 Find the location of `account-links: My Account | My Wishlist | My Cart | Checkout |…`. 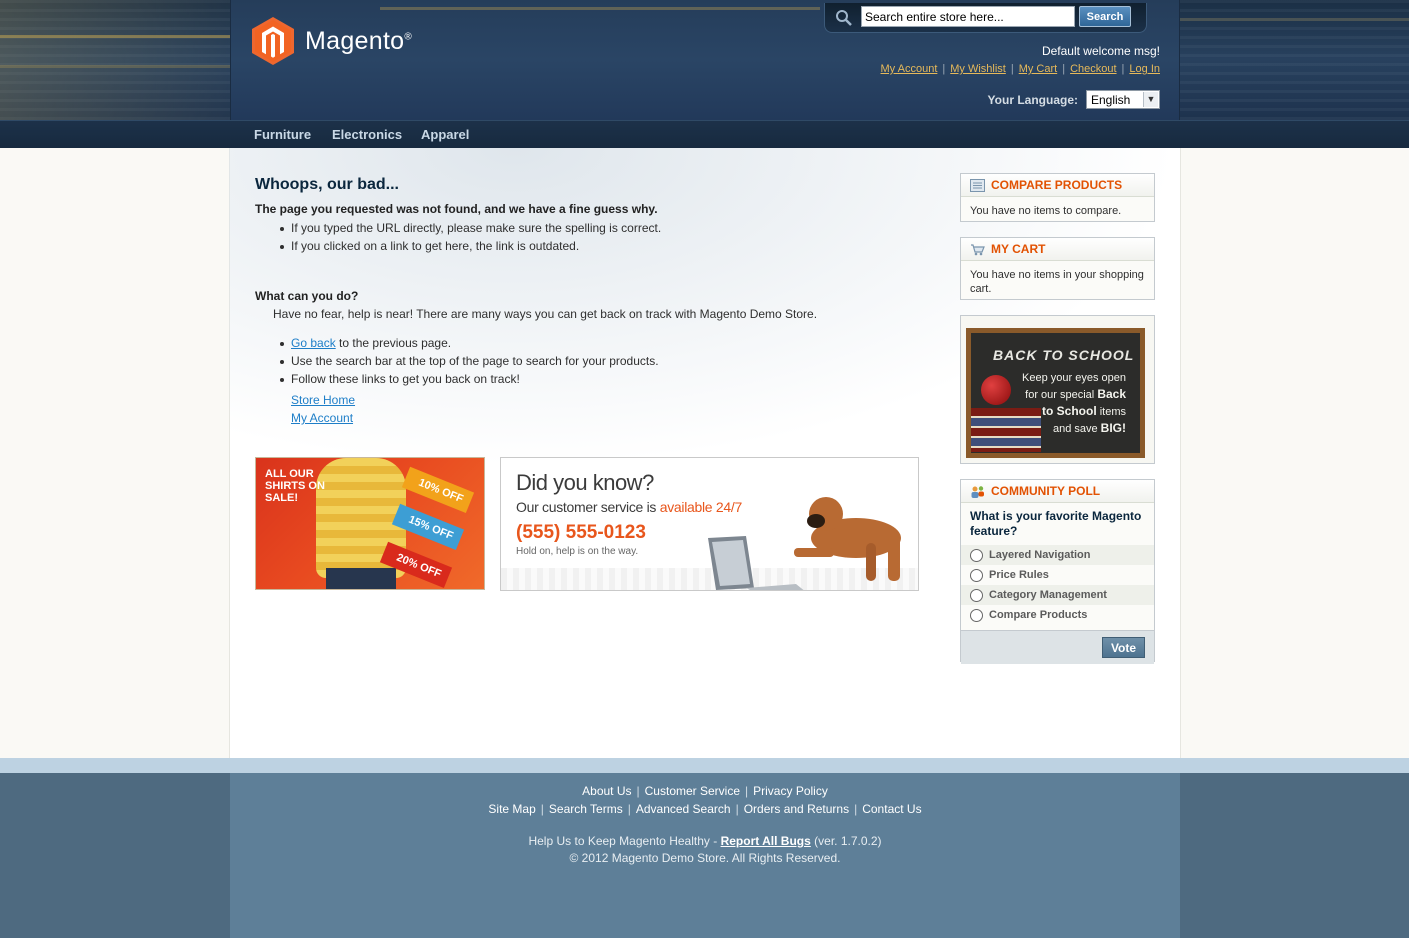

account-links: My Account | My Wishlist | My Cart | Checkout |… is located at coordinates (1020, 69).